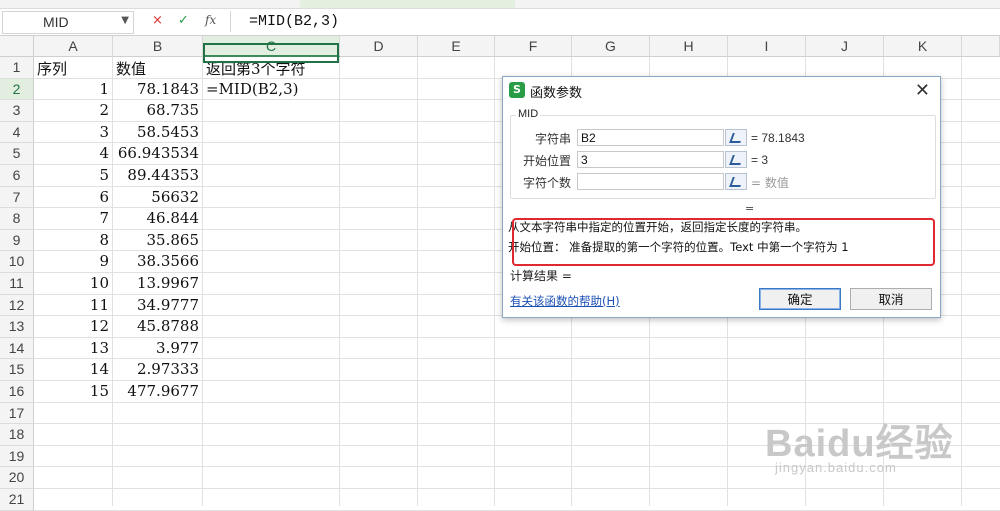 This screenshot has height=511, width=1000. What do you see at coordinates (156, 348) in the screenshot?
I see `cell-b14: 3.977` at bounding box center [156, 348].